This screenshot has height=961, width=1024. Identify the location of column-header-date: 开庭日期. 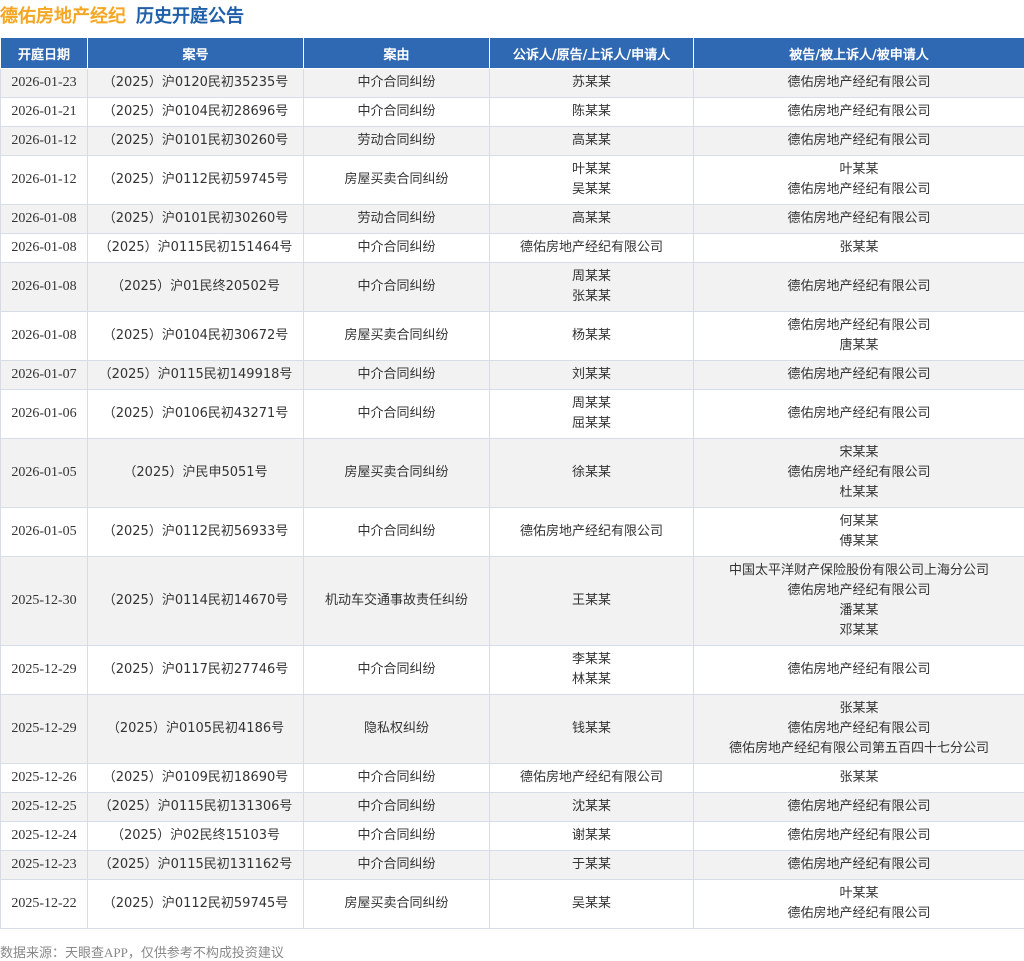
(44, 53).